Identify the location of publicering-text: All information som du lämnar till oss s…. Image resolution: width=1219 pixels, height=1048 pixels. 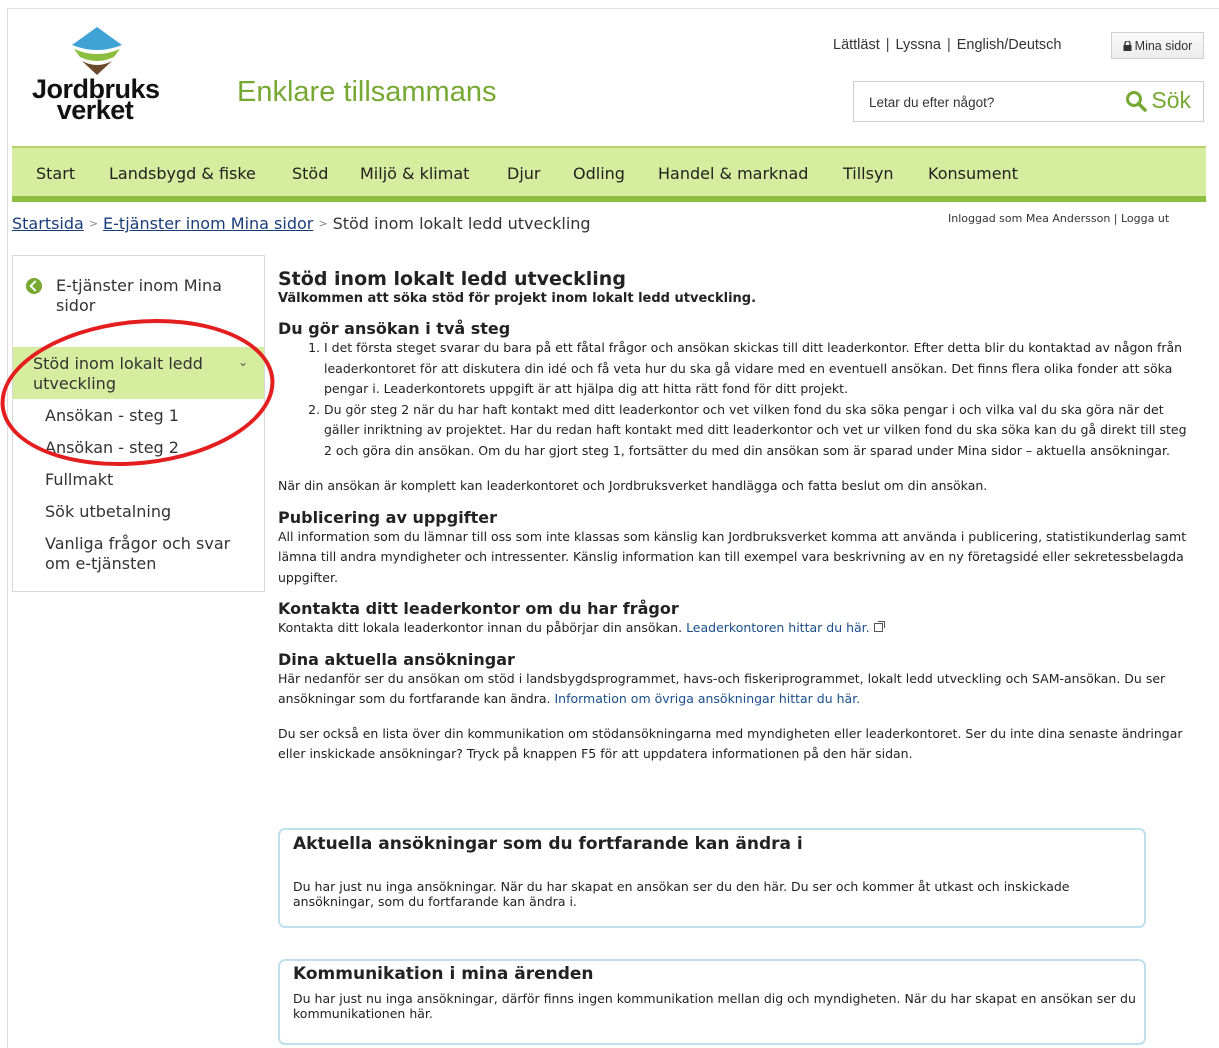
(732, 556).